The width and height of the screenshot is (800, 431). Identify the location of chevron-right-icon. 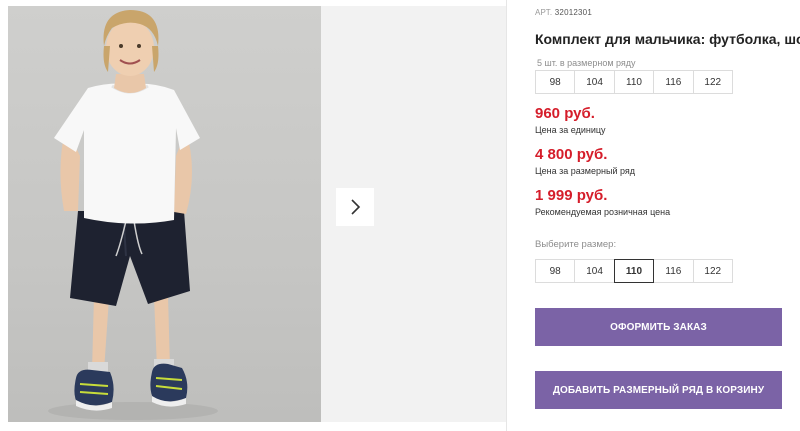
(356, 207).